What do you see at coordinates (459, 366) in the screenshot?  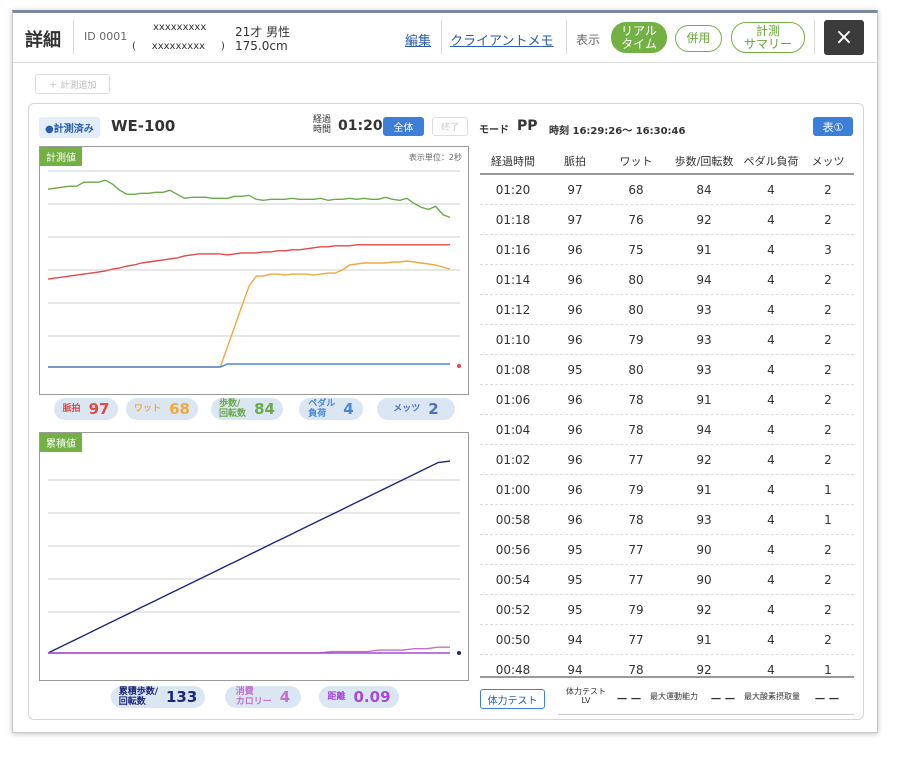 I see `current-point-marker` at bounding box center [459, 366].